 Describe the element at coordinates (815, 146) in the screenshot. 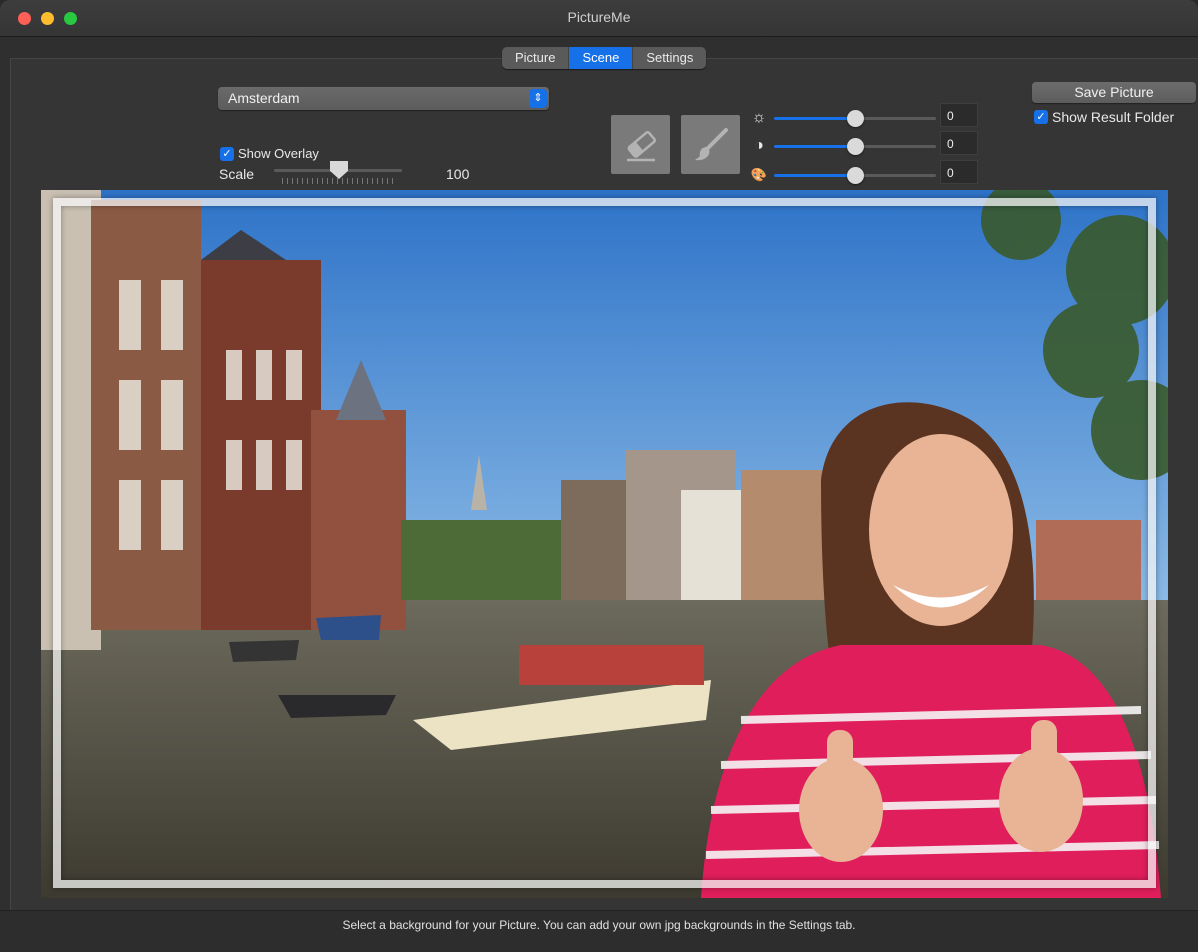

I see `contrast-slider-fill` at that location.